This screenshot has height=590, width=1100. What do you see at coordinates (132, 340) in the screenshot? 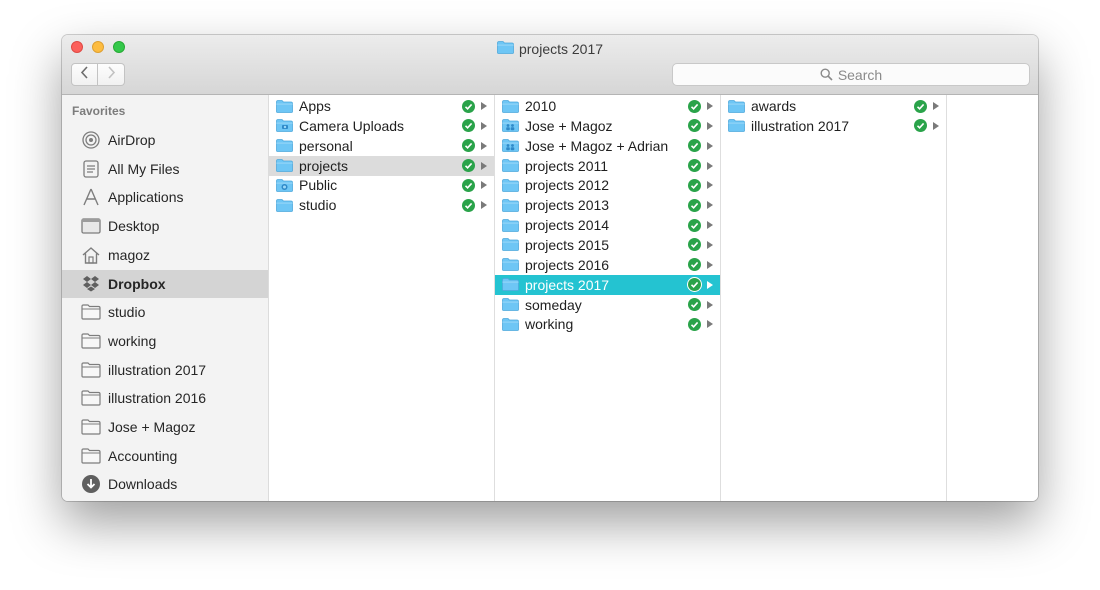
I see `sidebar-item-label: working` at bounding box center [132, 340].